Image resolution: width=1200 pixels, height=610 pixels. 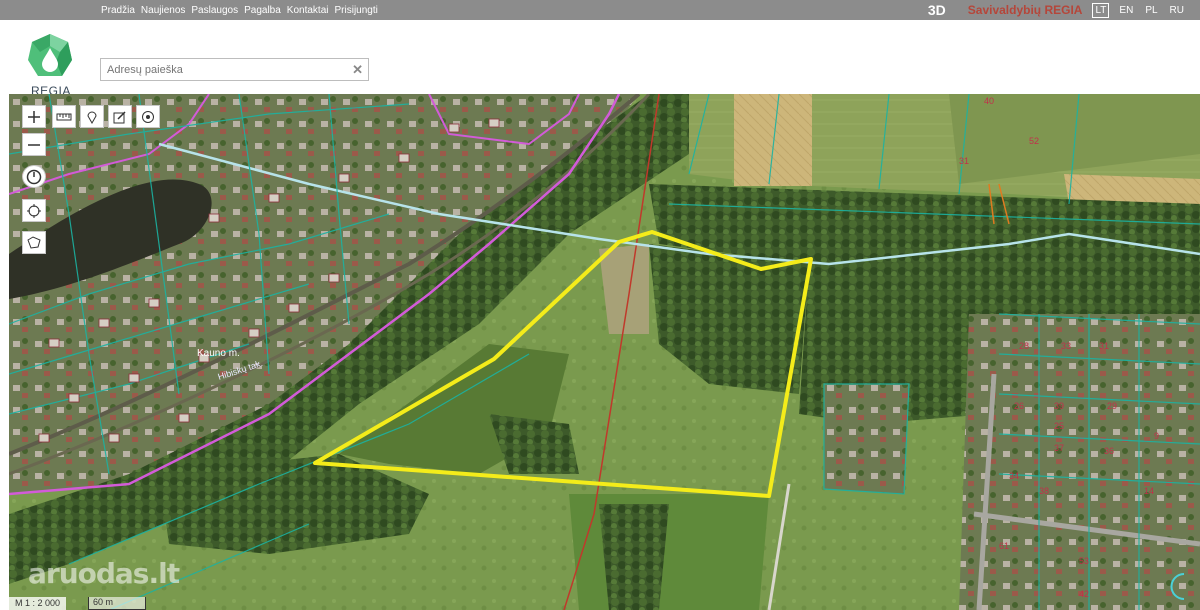 What do you see at coordinates (356, 10) in the screenshot?
I see `nav-link-login: Prisijungti` at bounding box center [356, 10].